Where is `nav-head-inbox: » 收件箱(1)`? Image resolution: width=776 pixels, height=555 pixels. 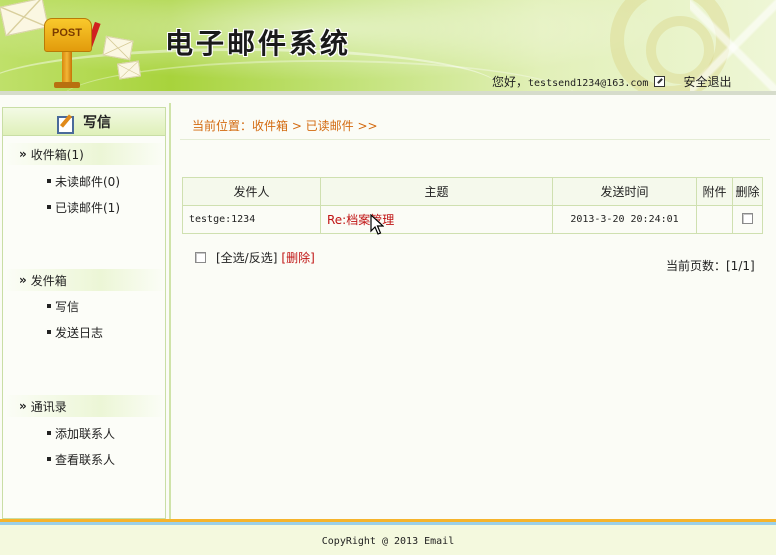
nav-head-inbox: » 收件箱(1) is located at coordinates (85, 154).